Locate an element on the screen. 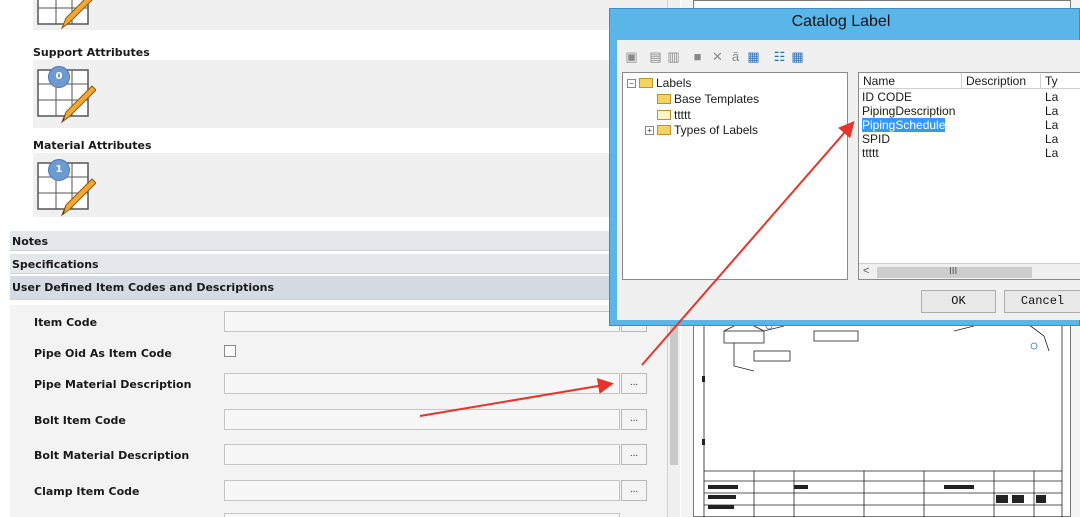 This screenshot has height=517, width=1080. dialog-title: Catalog Label is located at coordinates (841, 21).